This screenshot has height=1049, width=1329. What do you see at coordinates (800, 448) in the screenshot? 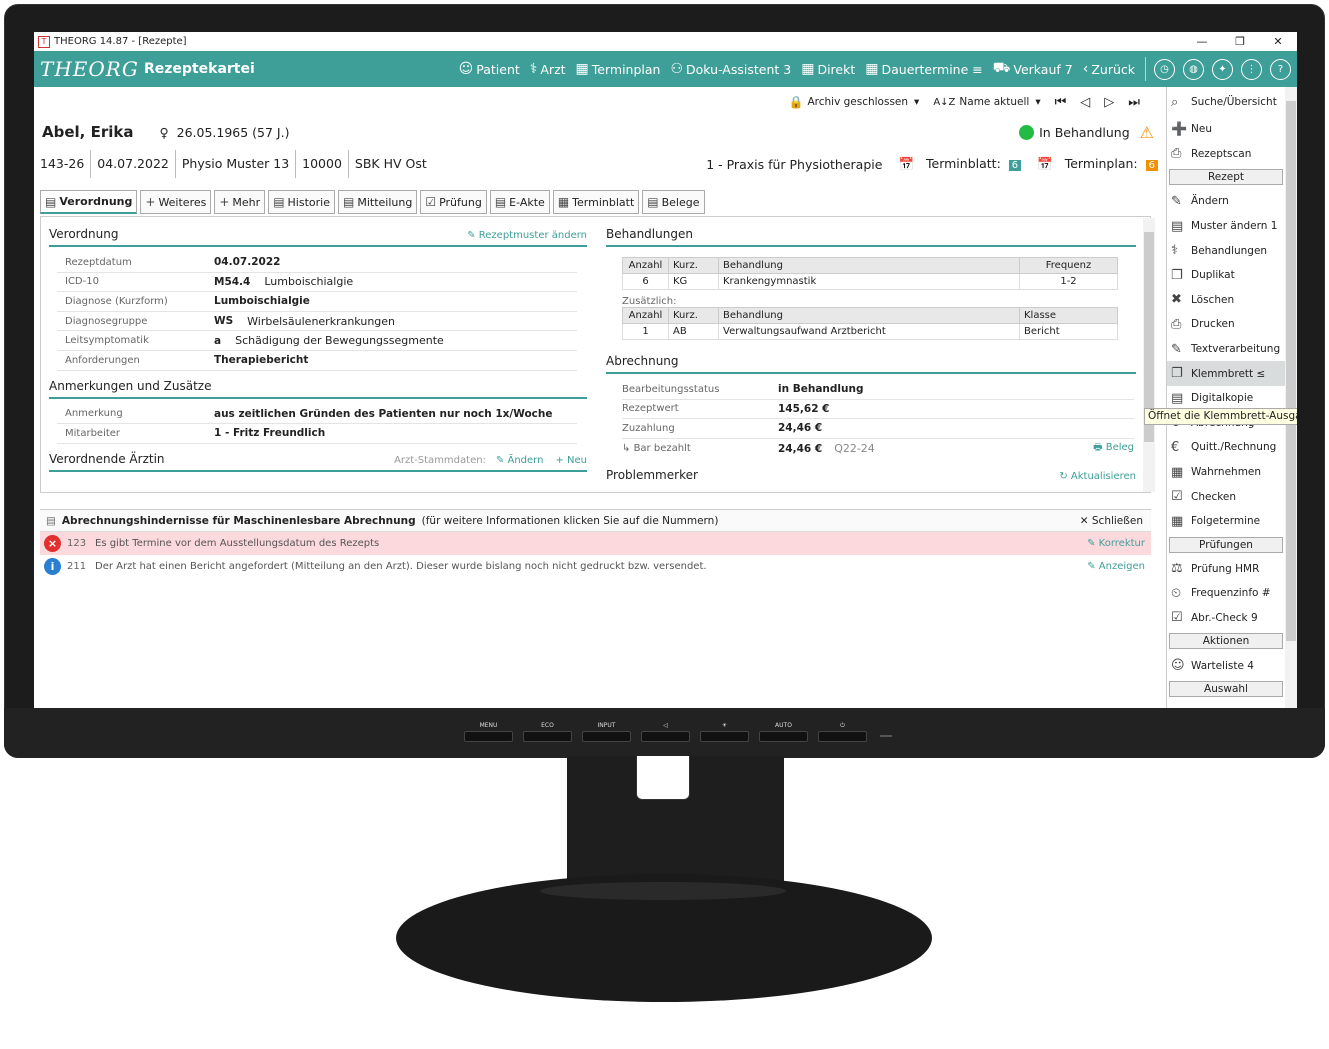
I see `bar-value: 24,46 €` at bounding box center [800, 448].